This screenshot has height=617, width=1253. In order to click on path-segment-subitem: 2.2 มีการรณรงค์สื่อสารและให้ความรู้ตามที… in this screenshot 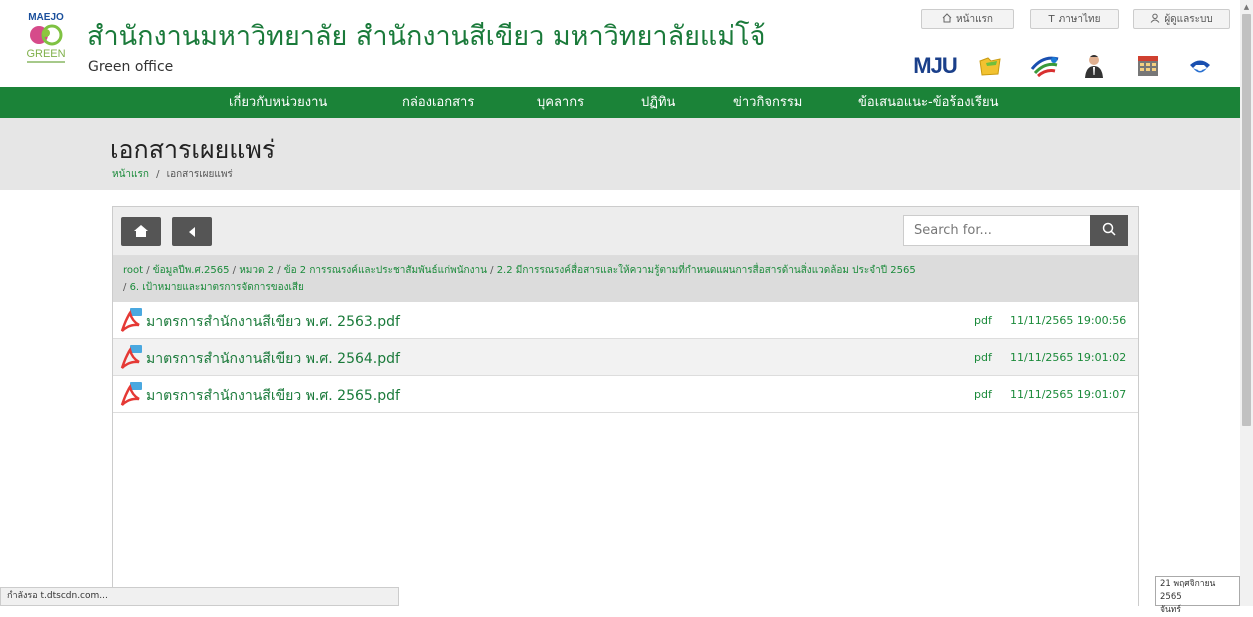, I will do `click(706, 270)`.